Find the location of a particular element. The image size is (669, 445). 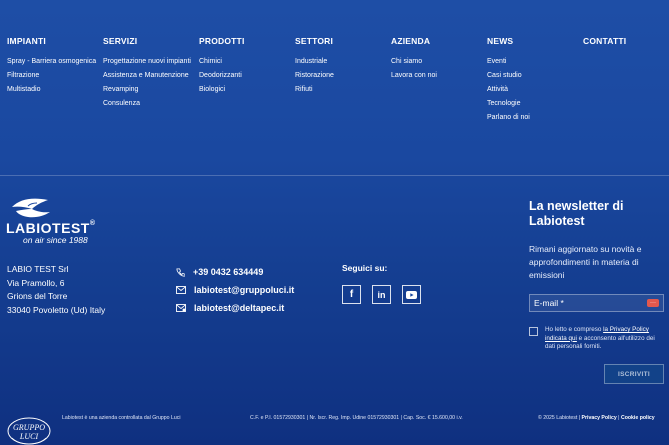

facebook-icon: f is located at coordinates (351, 294).